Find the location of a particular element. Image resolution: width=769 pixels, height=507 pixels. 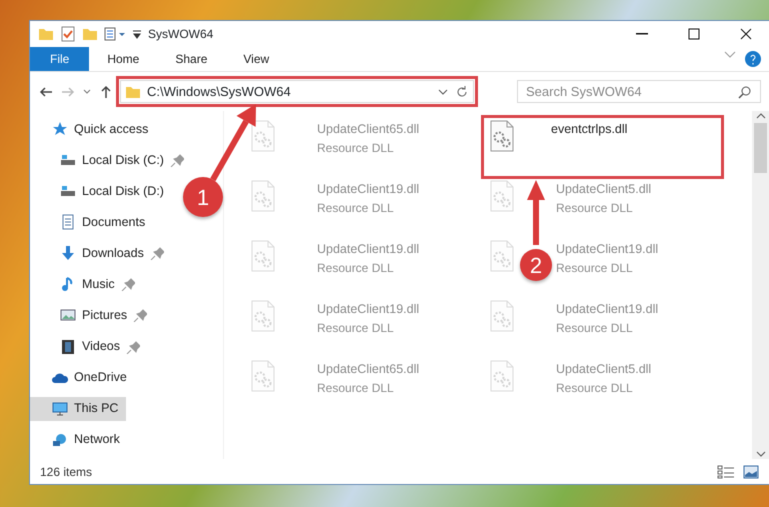

sidebar-item: Downloads is located at coordinates (101, 253).